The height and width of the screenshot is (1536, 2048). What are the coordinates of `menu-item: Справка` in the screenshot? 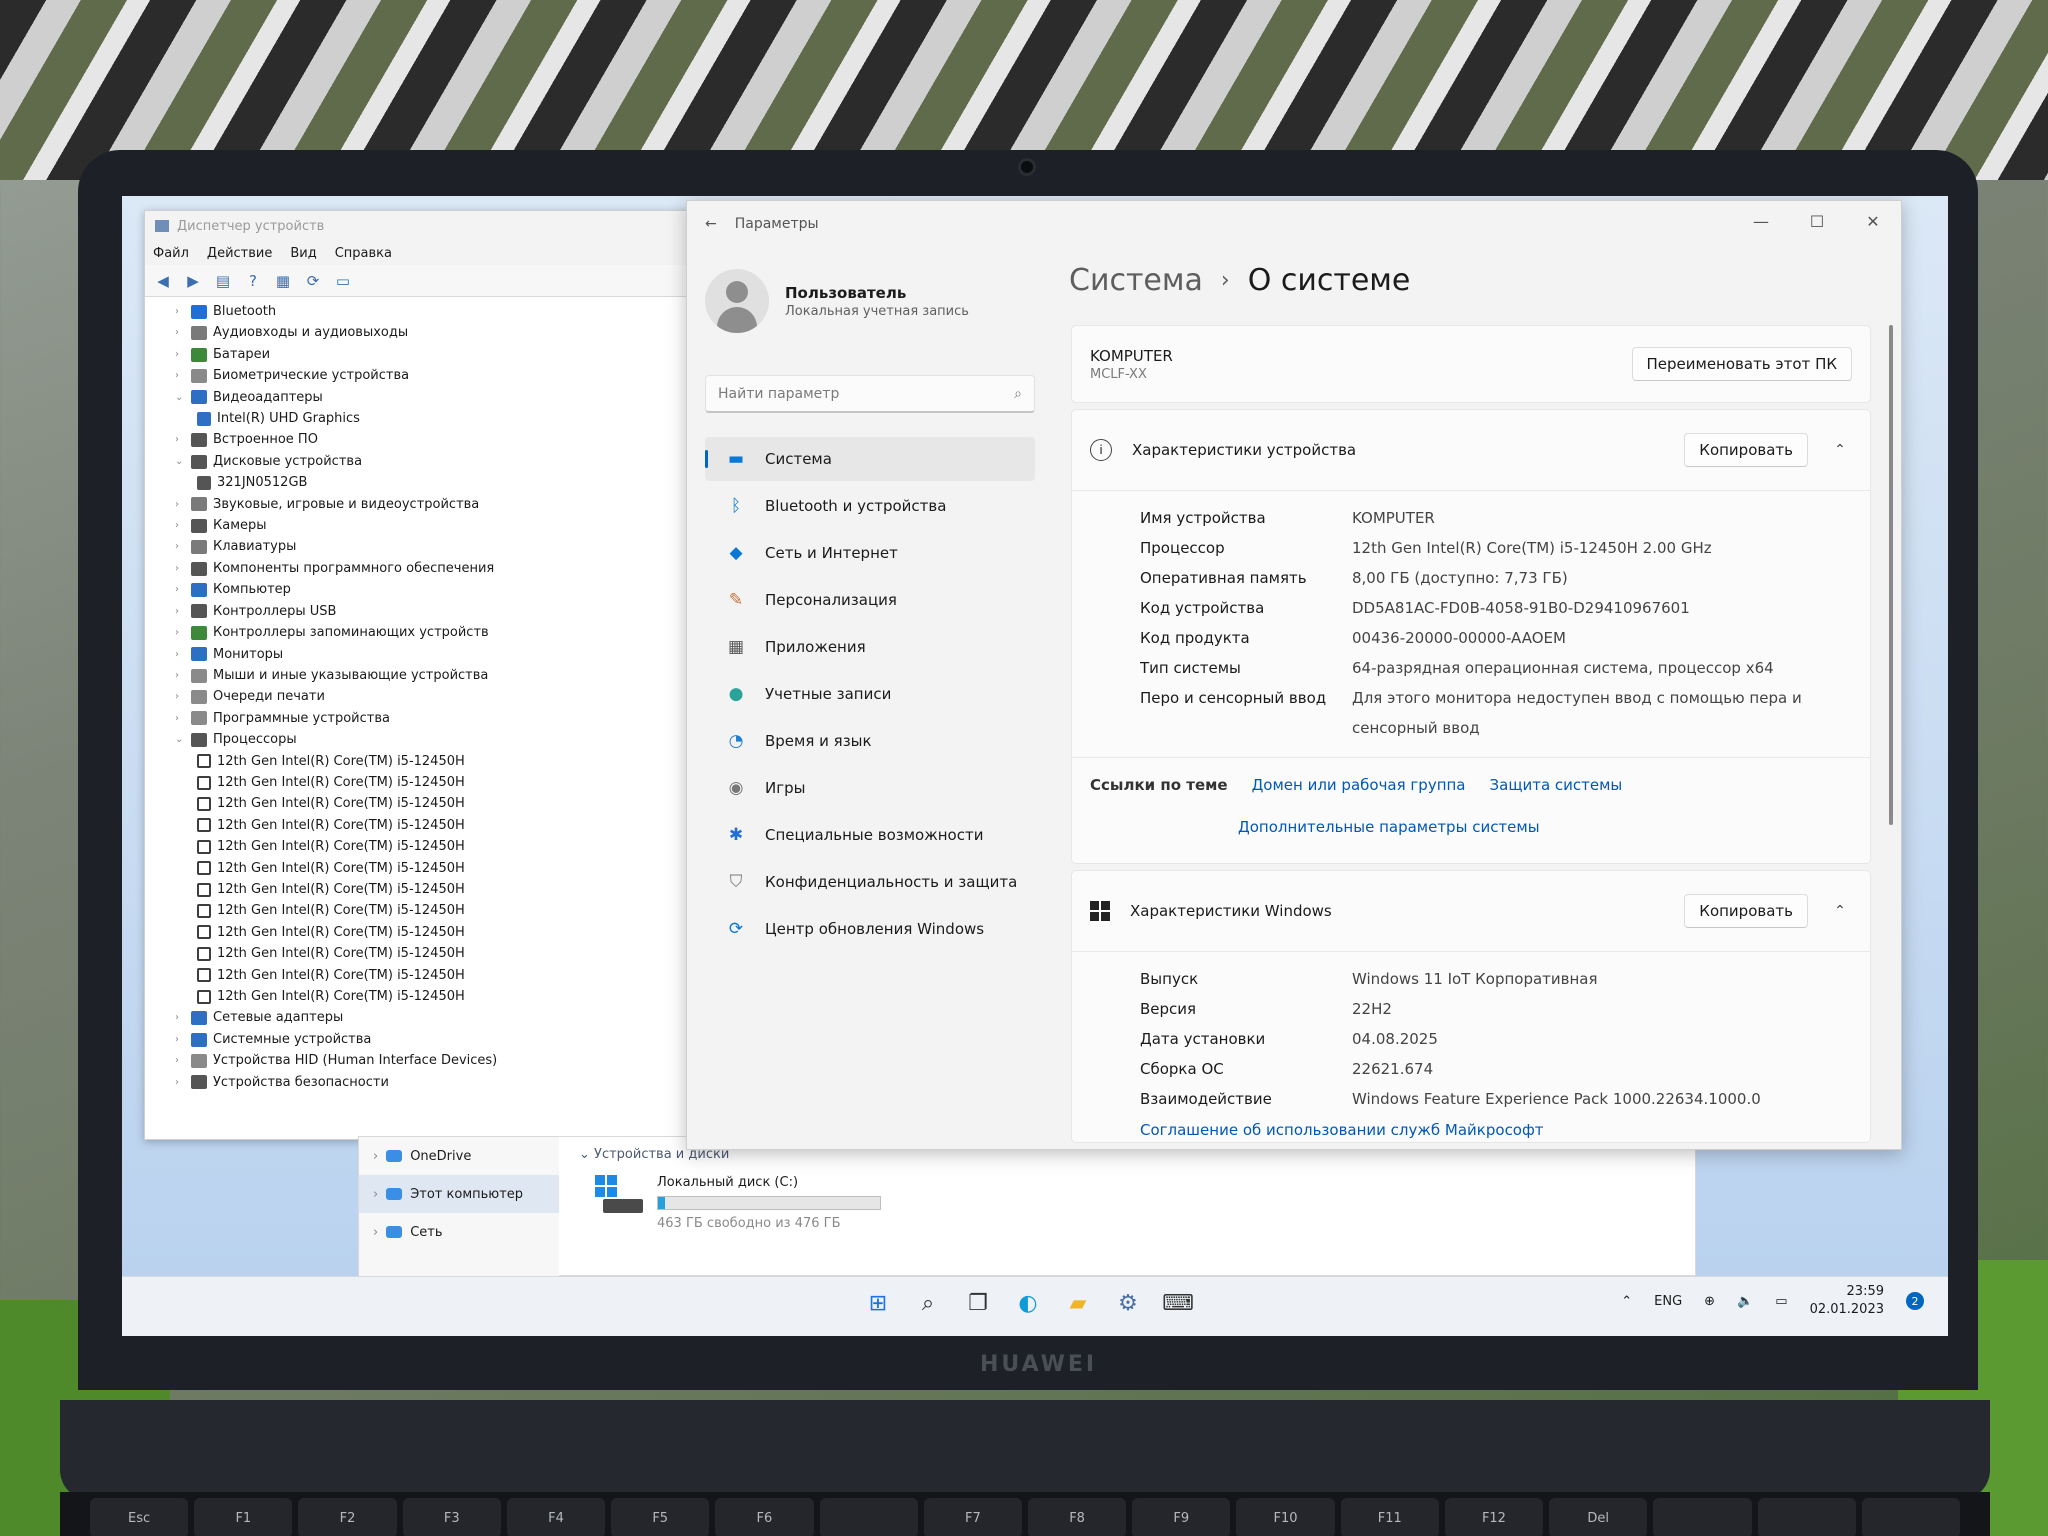 It's located at (363, 253).